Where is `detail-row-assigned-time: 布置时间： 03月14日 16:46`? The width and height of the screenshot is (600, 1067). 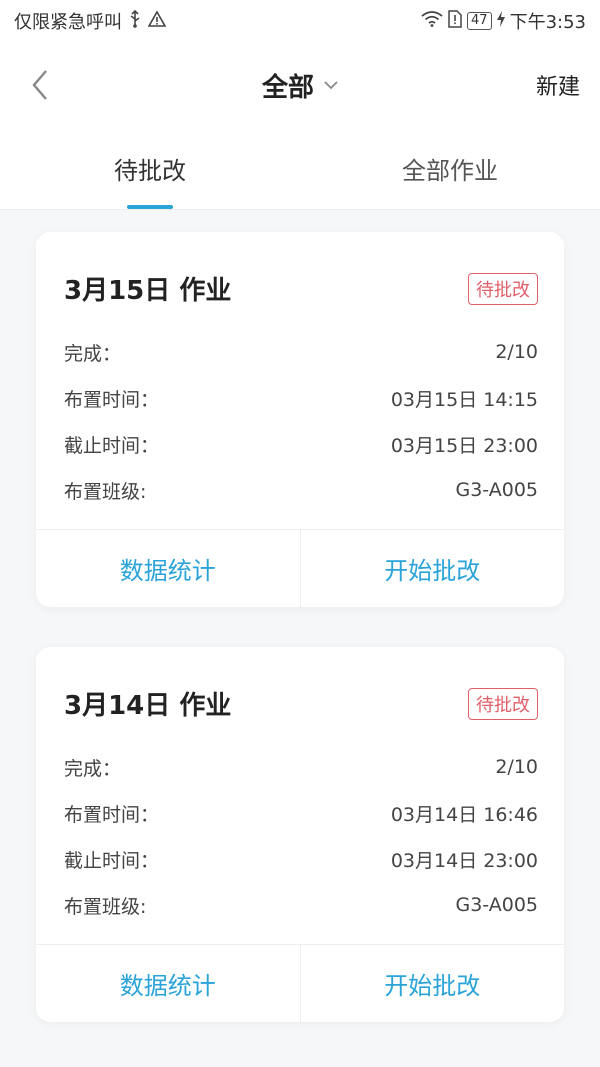
detail-row-assigned-time: 布置时间： 03月14日 16:46 is located at coordinates (301, 813).